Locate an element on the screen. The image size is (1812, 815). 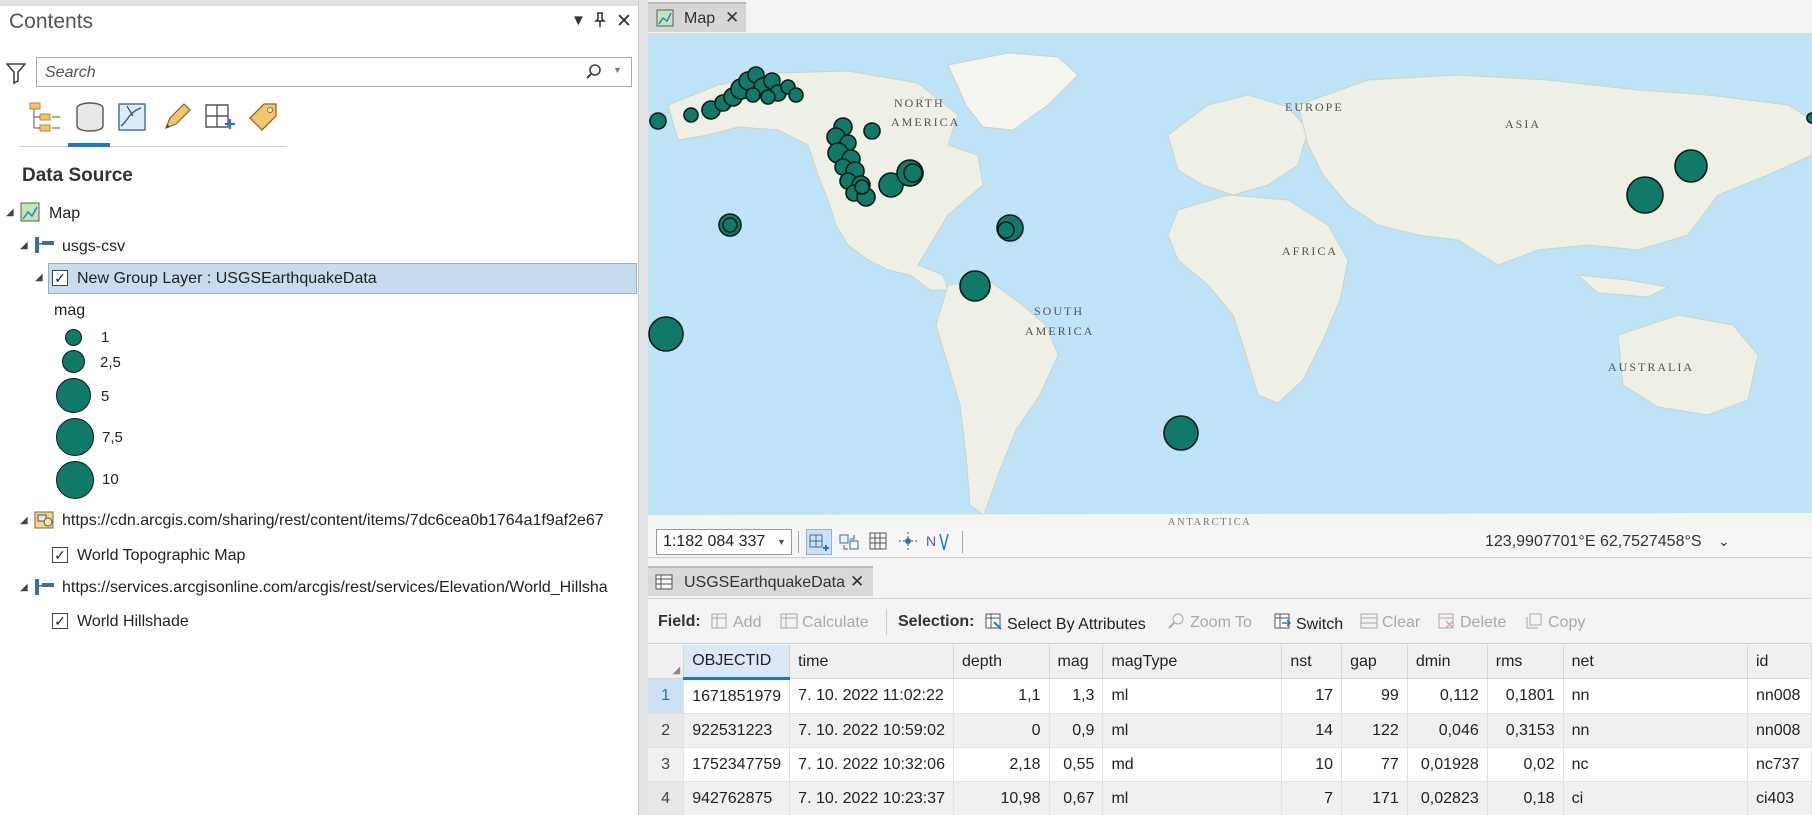
cell-gap: 171 is located at coordinates (1374, 798).